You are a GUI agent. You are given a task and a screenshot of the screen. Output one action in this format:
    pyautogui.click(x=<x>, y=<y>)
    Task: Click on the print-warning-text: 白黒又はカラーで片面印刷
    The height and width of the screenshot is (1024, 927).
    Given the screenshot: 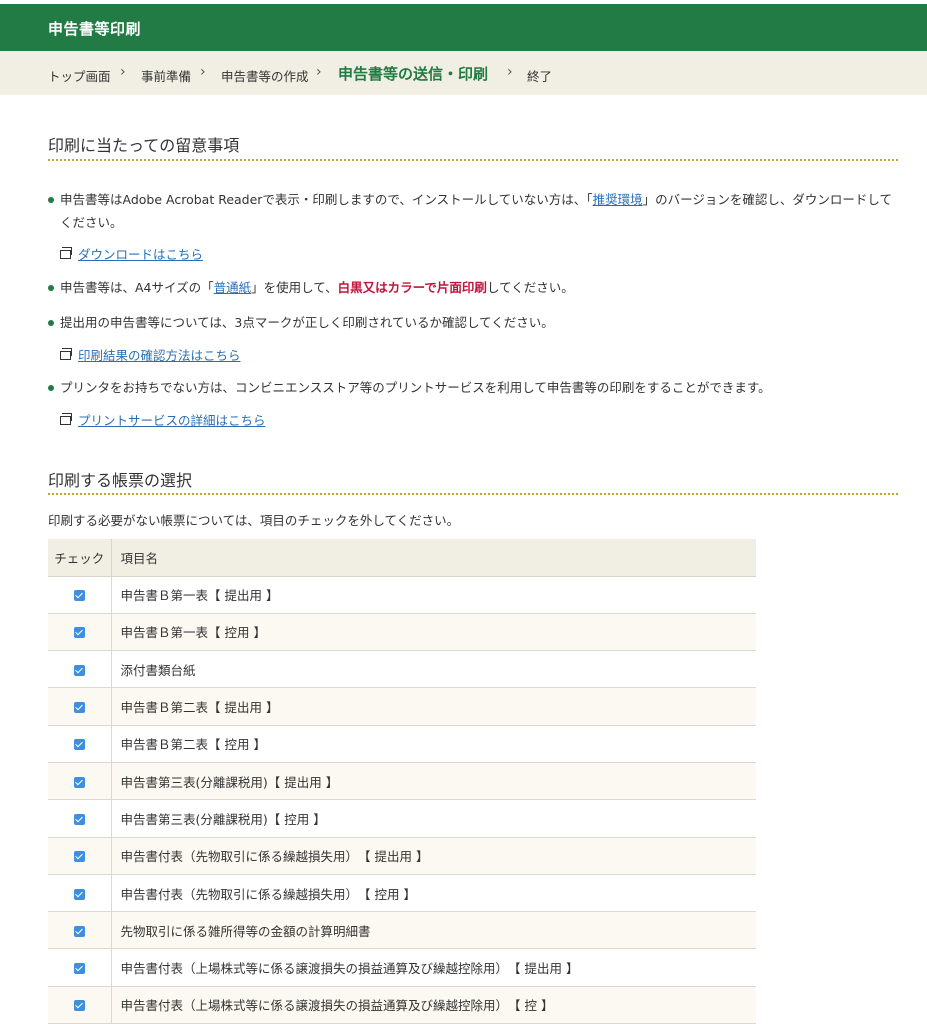 What is the action you would take?
    pyautogui.click(x=412, y=287)
    